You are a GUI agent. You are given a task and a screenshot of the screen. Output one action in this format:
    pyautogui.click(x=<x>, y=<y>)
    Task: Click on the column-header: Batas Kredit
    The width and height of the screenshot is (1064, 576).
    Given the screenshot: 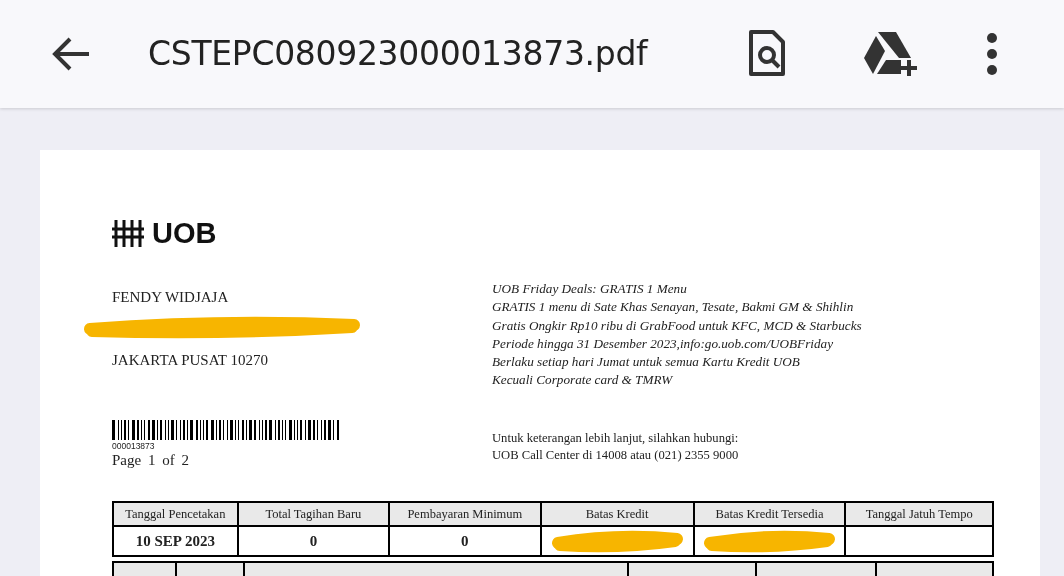 What is the action you would take?
    pyautogui.click(x=617, y=513)
    